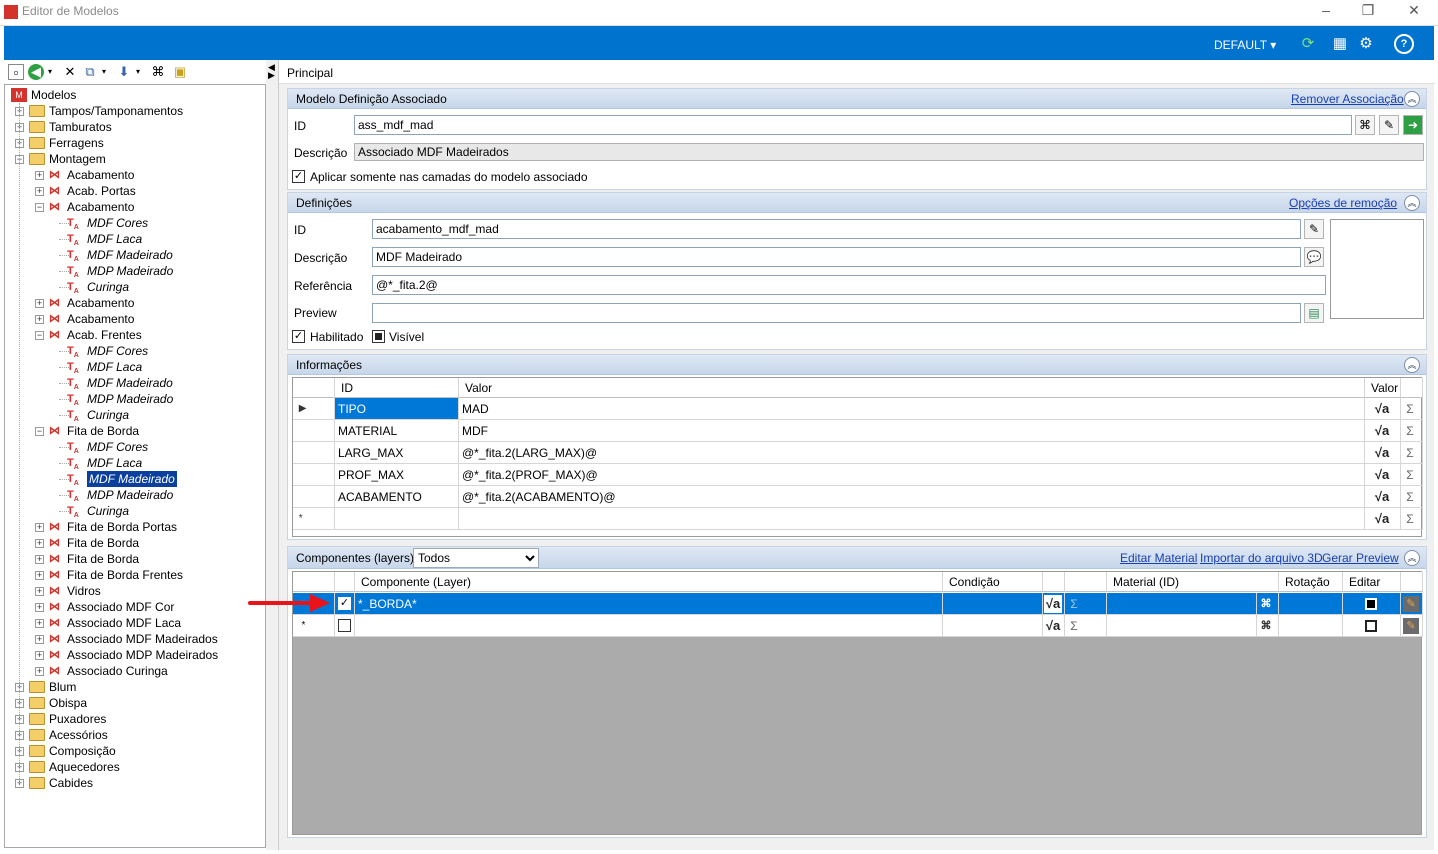  I want to click on info-valor-cell: @*_fita.2(ACABAMENTO)@, so click(912, 497).